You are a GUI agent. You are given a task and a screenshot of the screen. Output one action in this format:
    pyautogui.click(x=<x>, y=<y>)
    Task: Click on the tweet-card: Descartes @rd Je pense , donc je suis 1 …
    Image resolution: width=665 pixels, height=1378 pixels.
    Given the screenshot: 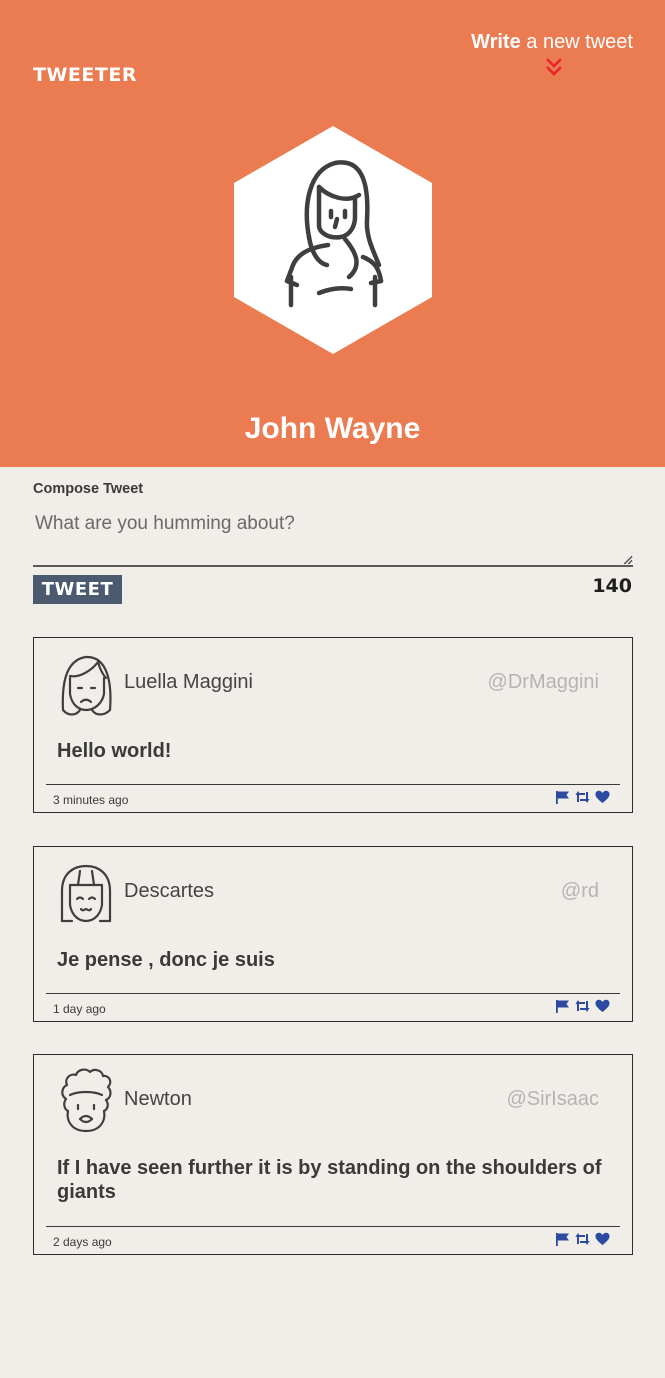 What is the action you would take?
    pyautogui.click(x=333, y=934)
    